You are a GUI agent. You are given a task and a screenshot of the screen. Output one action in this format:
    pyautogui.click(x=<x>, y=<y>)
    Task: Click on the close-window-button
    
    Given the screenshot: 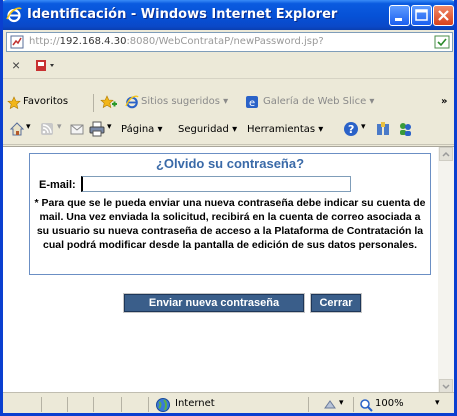 What is the action you would take?
    pyautogui.click(x=443, y=15)
    